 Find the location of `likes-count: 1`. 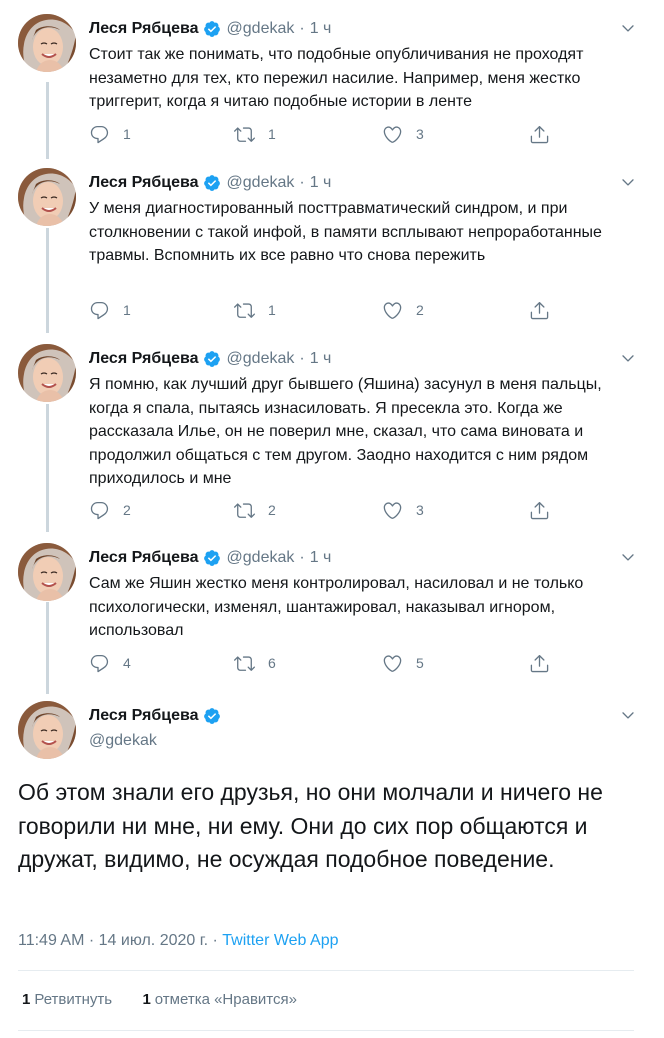

likes-count: 1 is located at coordinates (146, 999).